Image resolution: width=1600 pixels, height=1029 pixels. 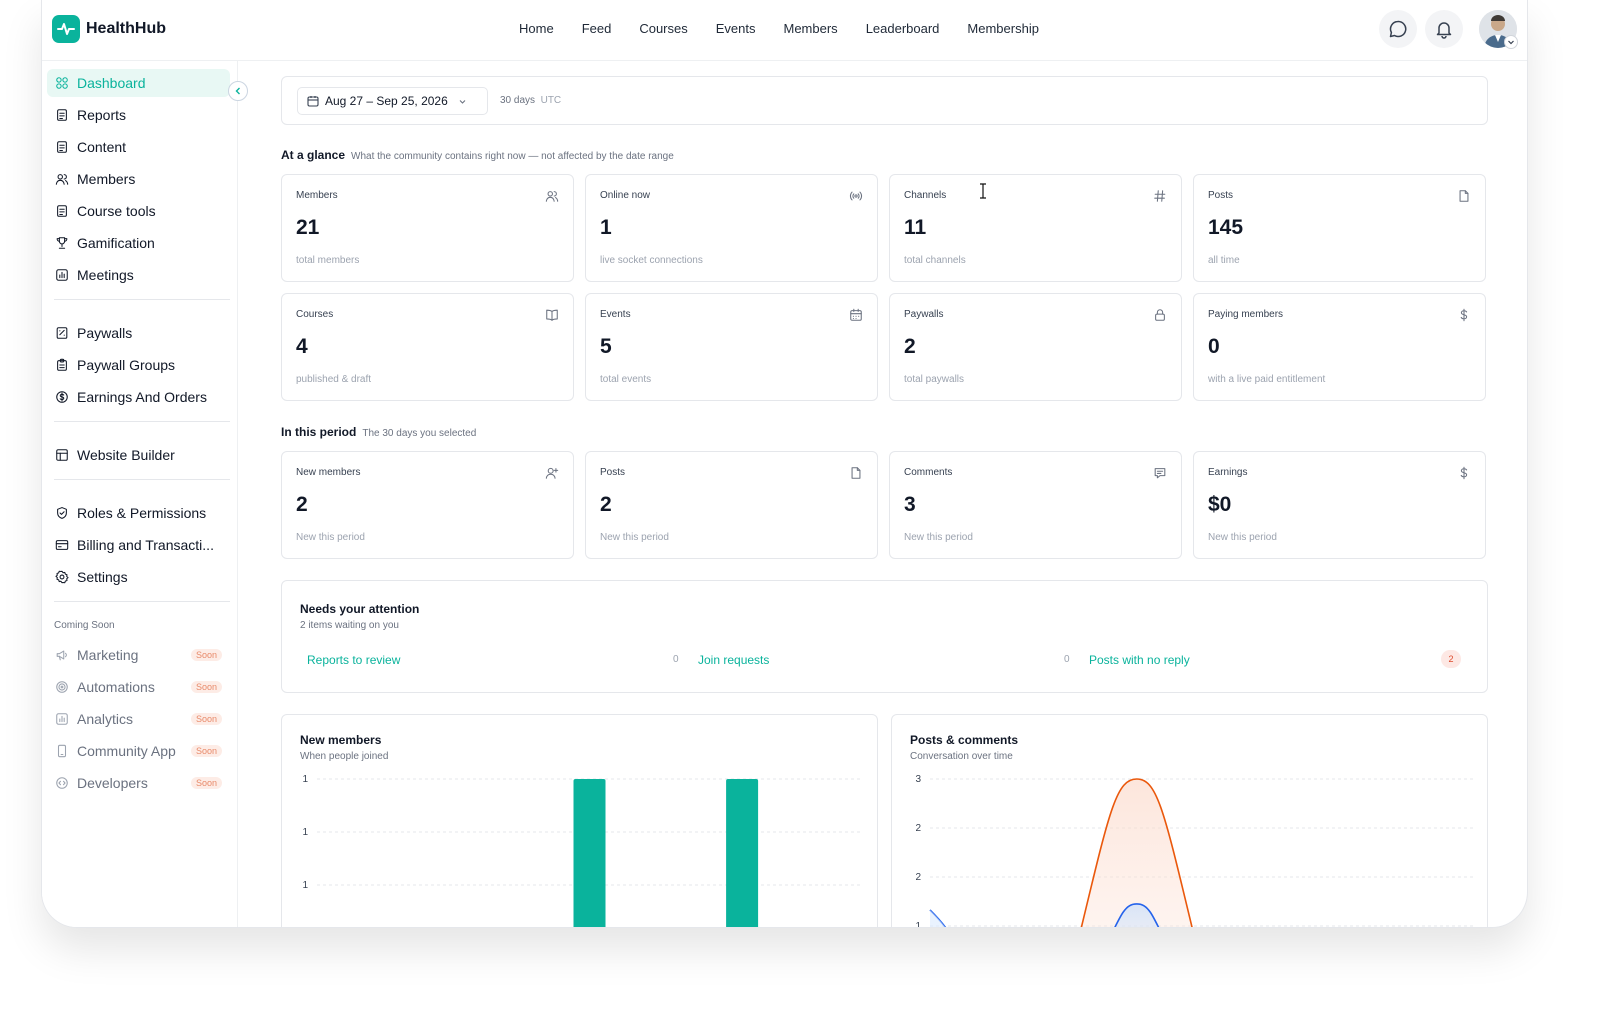 What do you see at coordinates (1003, 28) in the screenshot?
I see `nav-membership: Membership` at bounding box center [1003, 28].